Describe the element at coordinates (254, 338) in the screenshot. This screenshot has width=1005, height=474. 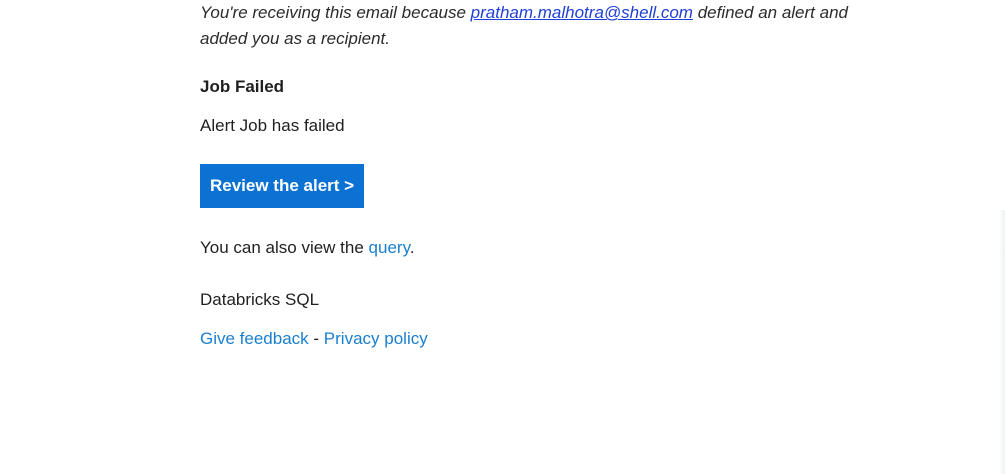
I see `give-feedback-link: Give feedback` at that location.